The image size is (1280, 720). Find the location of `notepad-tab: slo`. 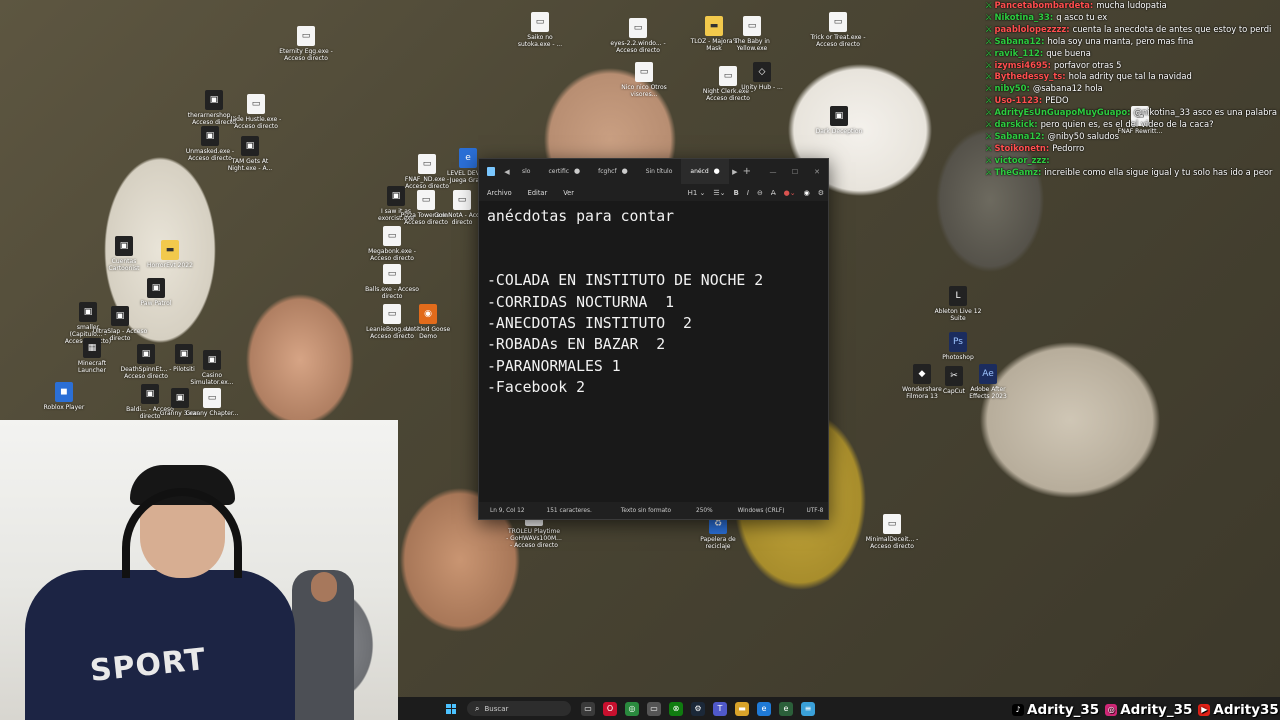

notepad-tab: slo is located at coordinates (526, 171).